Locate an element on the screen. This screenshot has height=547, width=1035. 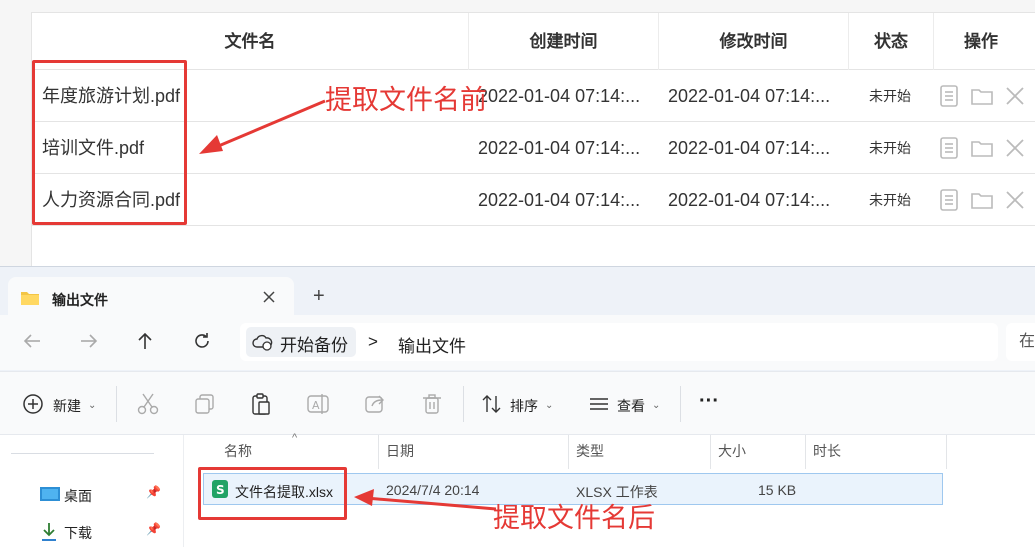
sort-ascending-icon: ^ is located at coordinates (295, 438).